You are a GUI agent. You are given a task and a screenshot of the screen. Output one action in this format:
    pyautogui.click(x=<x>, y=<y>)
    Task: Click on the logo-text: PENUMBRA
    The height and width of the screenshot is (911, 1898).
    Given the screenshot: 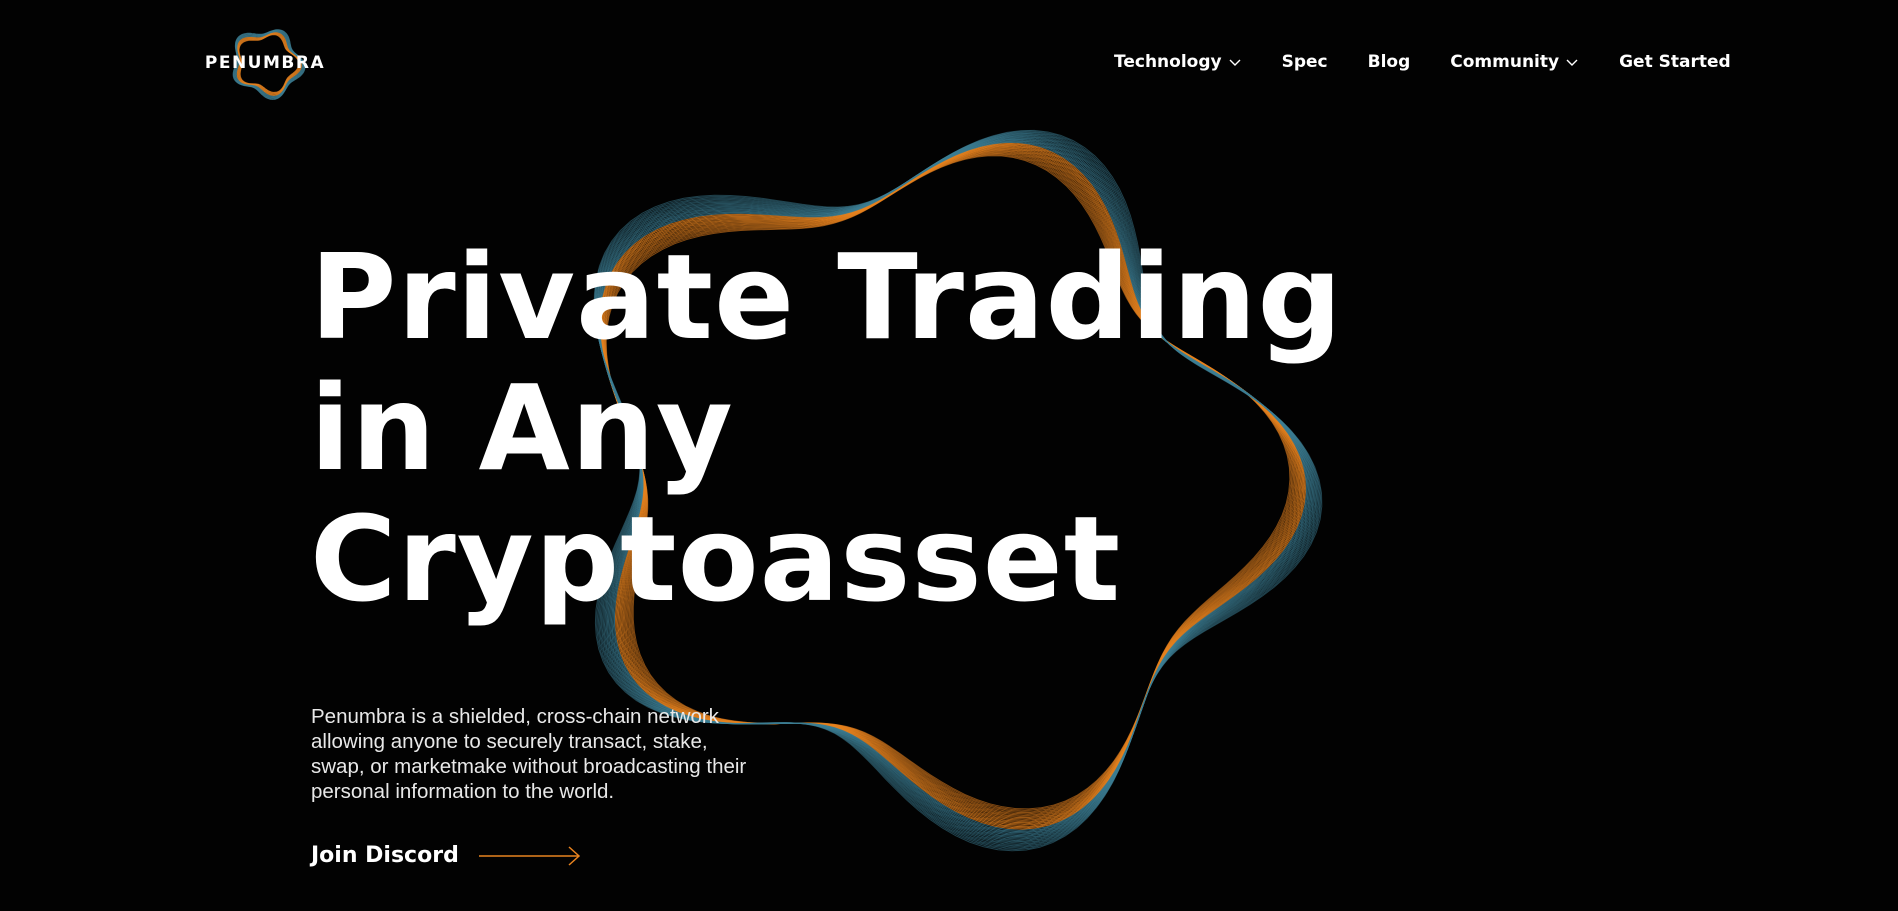 What is the action you would take?
    pyautogui.click(x=265, y=63)
    